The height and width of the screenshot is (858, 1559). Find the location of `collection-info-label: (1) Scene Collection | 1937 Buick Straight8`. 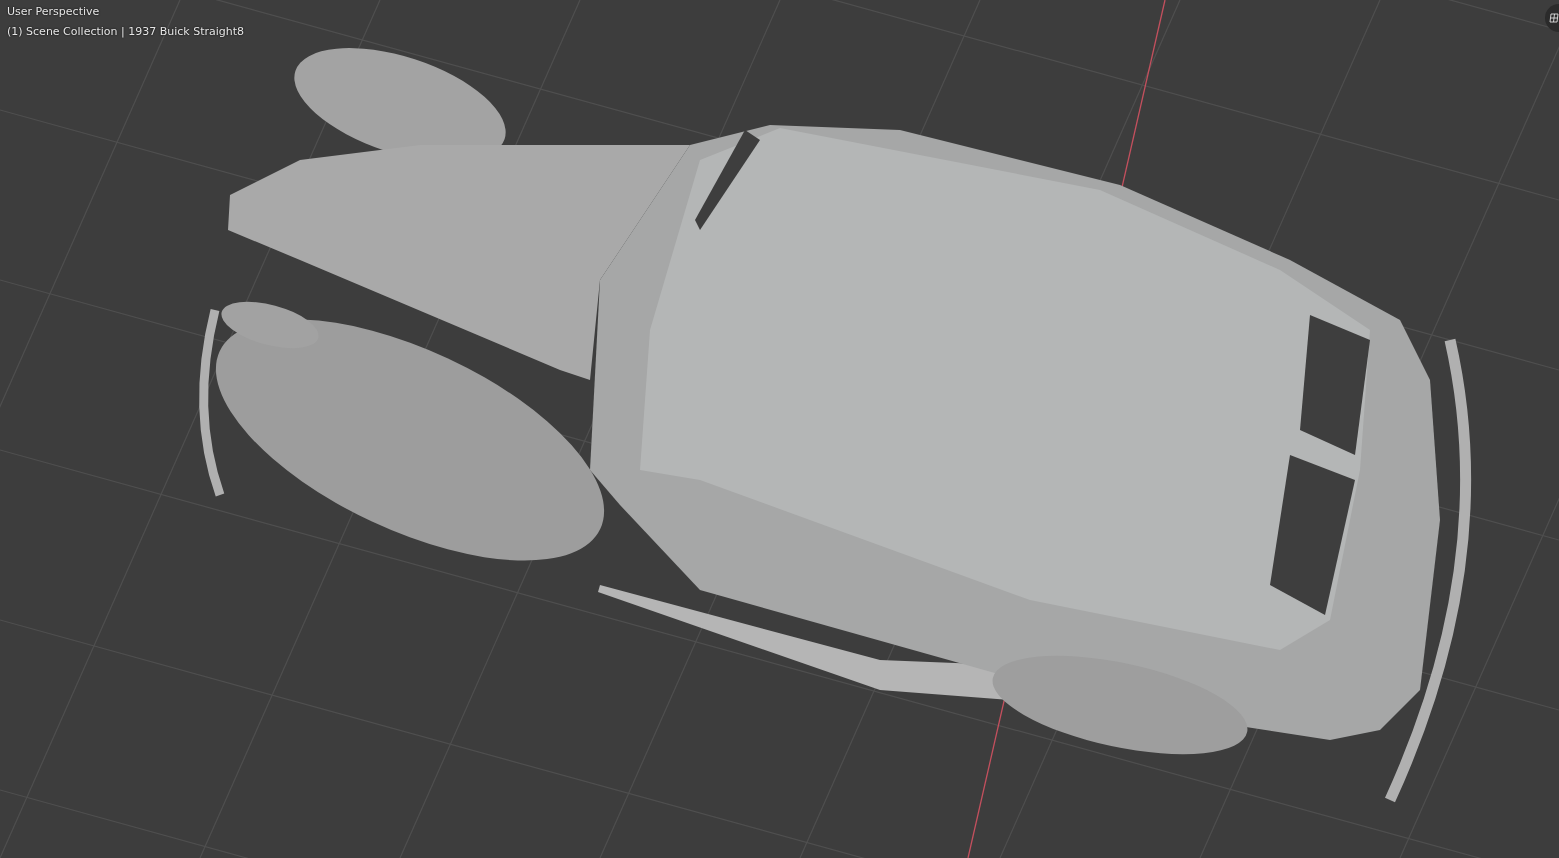

collection-info-label: (1) Scene Collection | 1937 Buick Straight8 is located at coordinates (126, 31).